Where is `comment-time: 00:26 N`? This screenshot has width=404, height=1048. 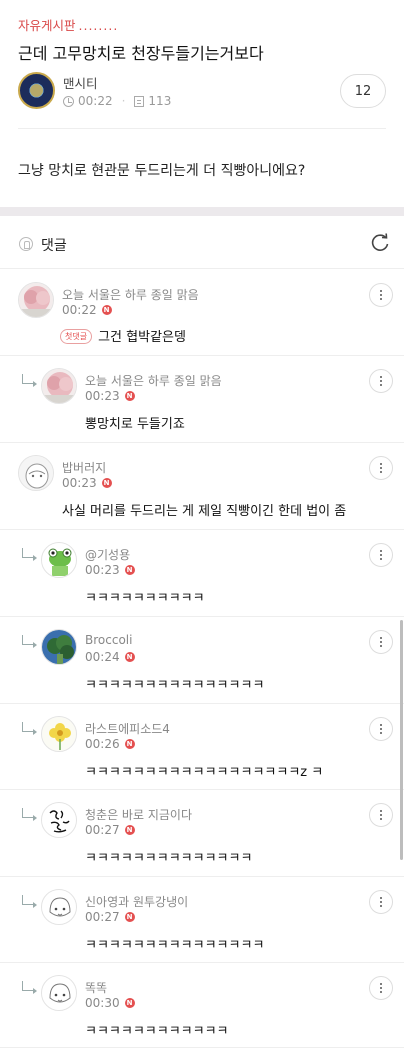
comment-time: 00:26 N is located at coordinates (110, 744).